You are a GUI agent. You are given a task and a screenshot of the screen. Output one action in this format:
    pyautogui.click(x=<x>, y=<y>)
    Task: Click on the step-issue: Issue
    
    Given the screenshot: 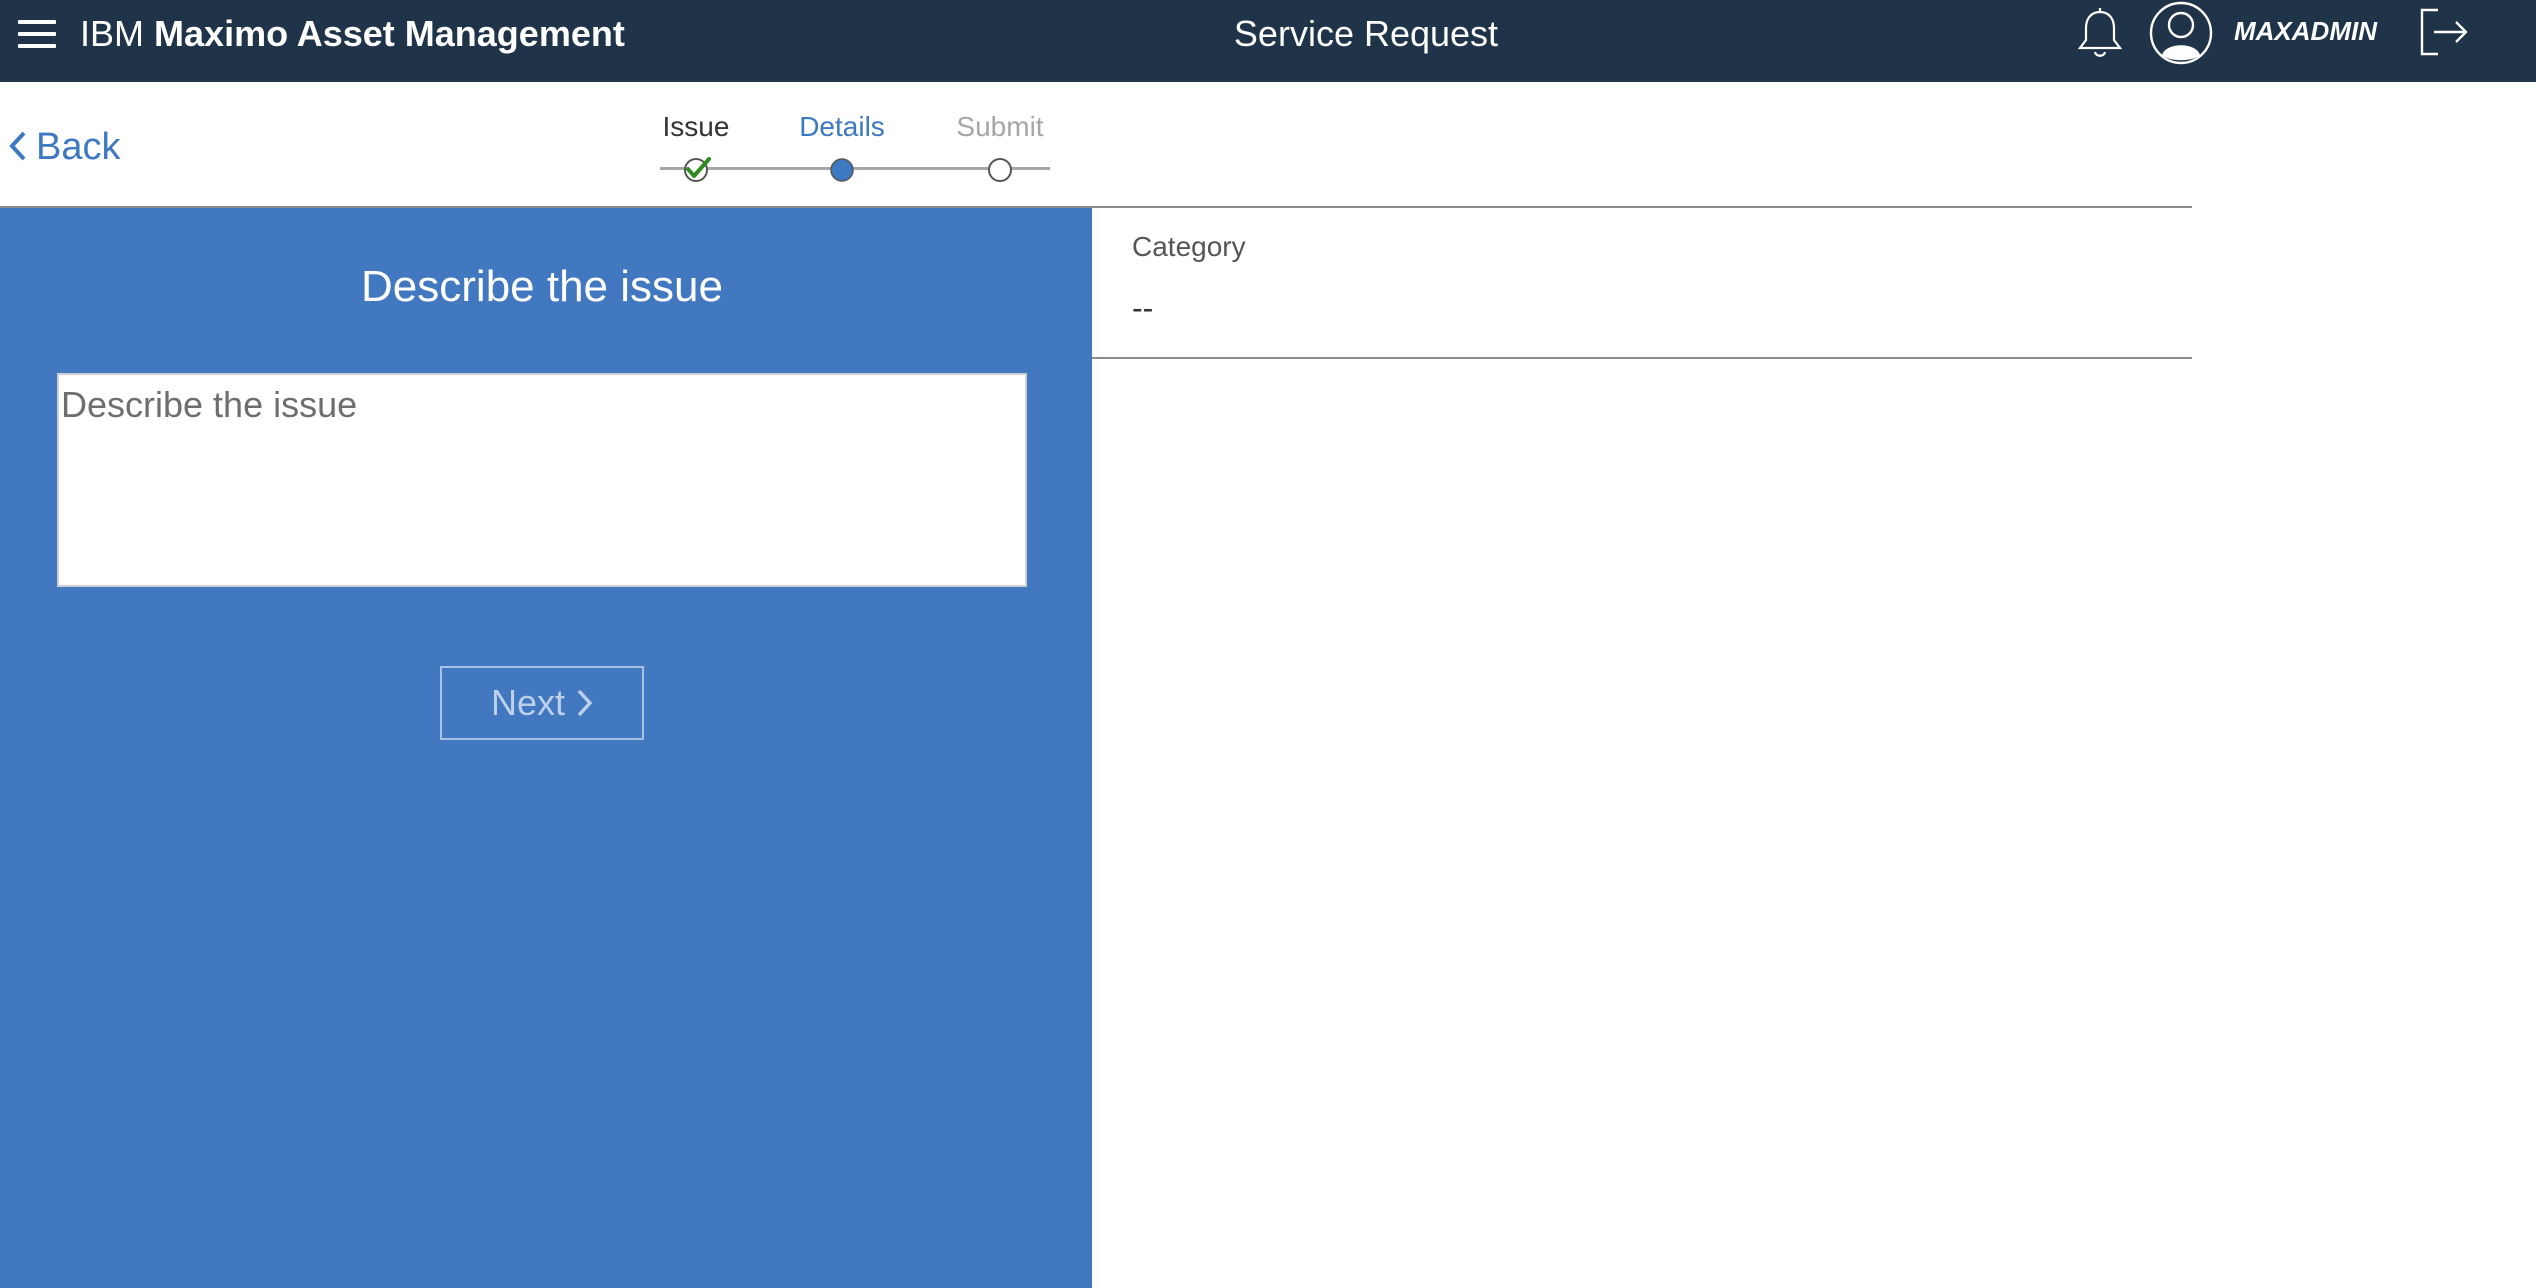 What is the action you would take?
    pyautogui.click(x=696, y=127)
    